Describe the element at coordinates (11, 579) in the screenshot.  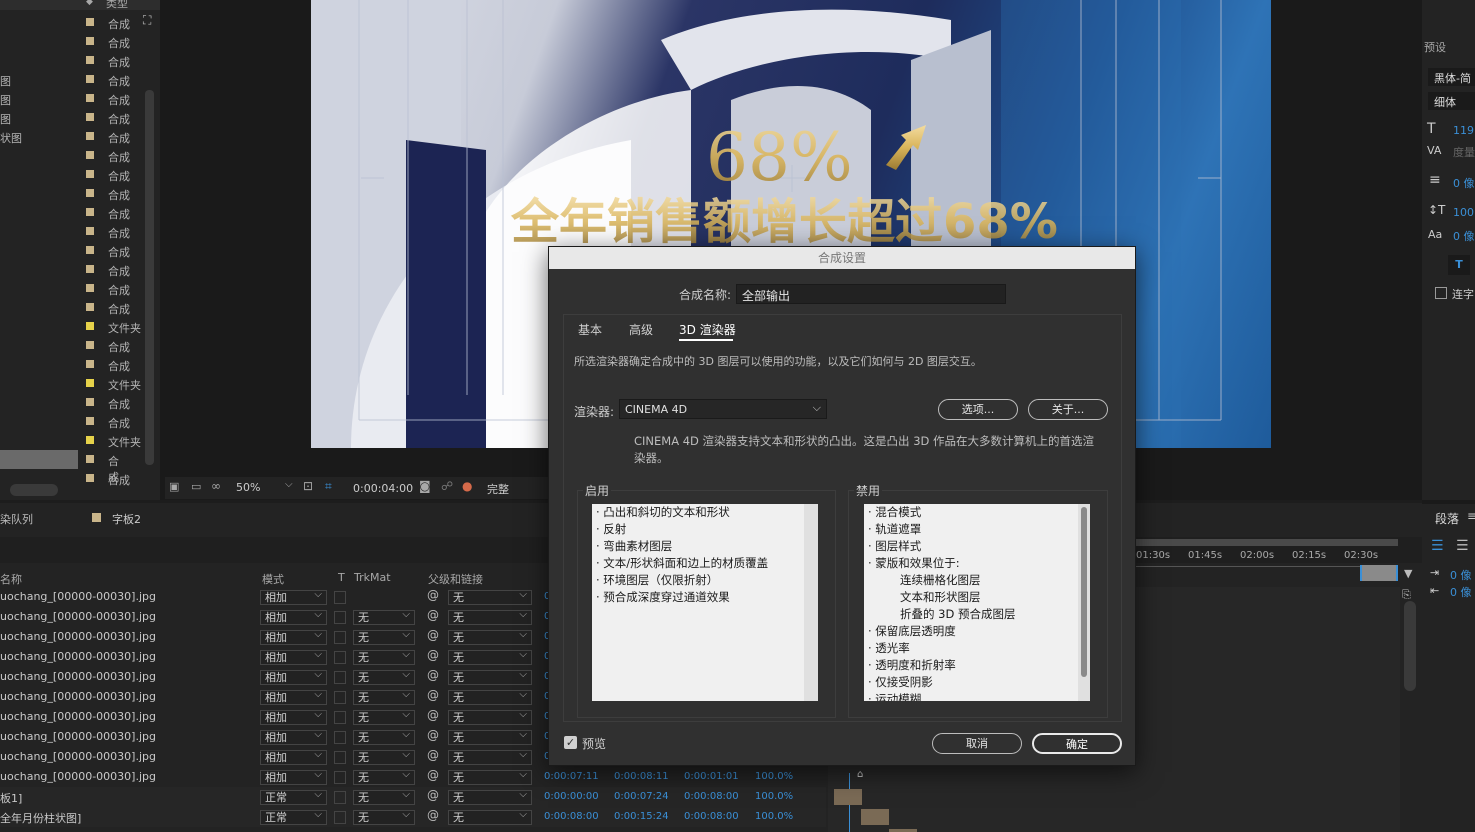
I see `col-name: 名称` at that location.